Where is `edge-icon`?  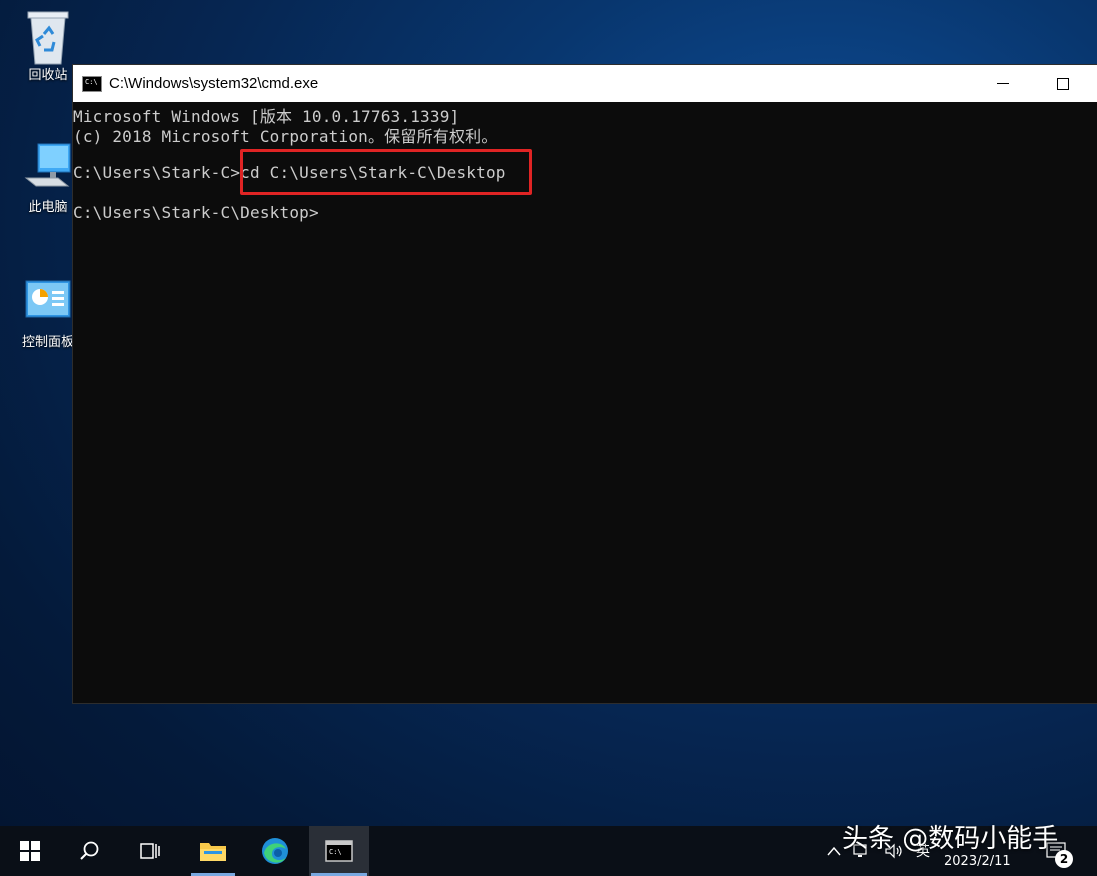 edge-icon is located at coordinates (275, 851).